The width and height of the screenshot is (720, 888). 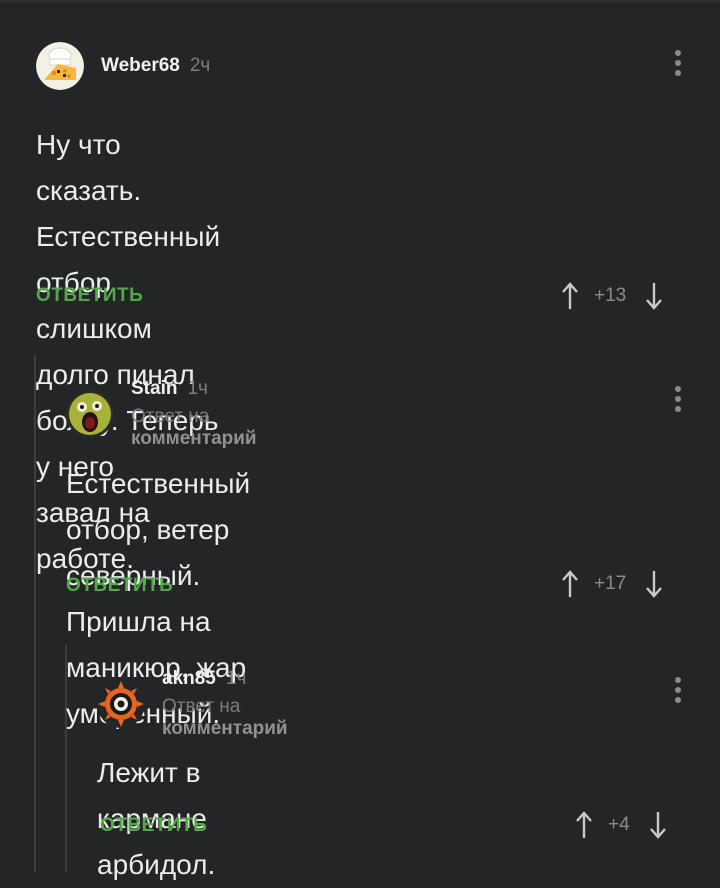 I want to click on username: Stain, so click(x=154, y=389).